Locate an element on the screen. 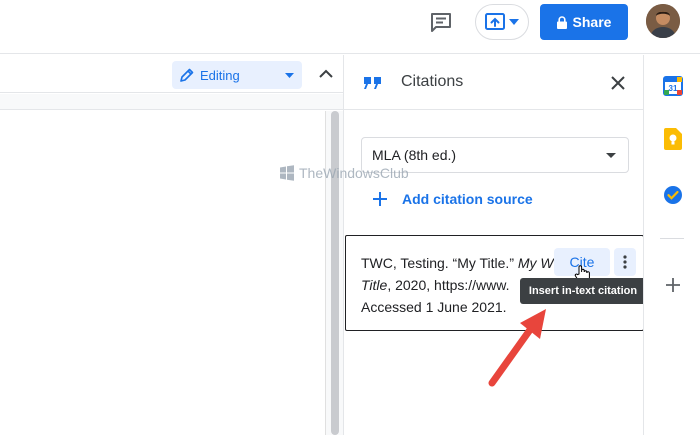 The image size is (700, 435). citation-line1-italic: My W is located at coordinates (535, 263).